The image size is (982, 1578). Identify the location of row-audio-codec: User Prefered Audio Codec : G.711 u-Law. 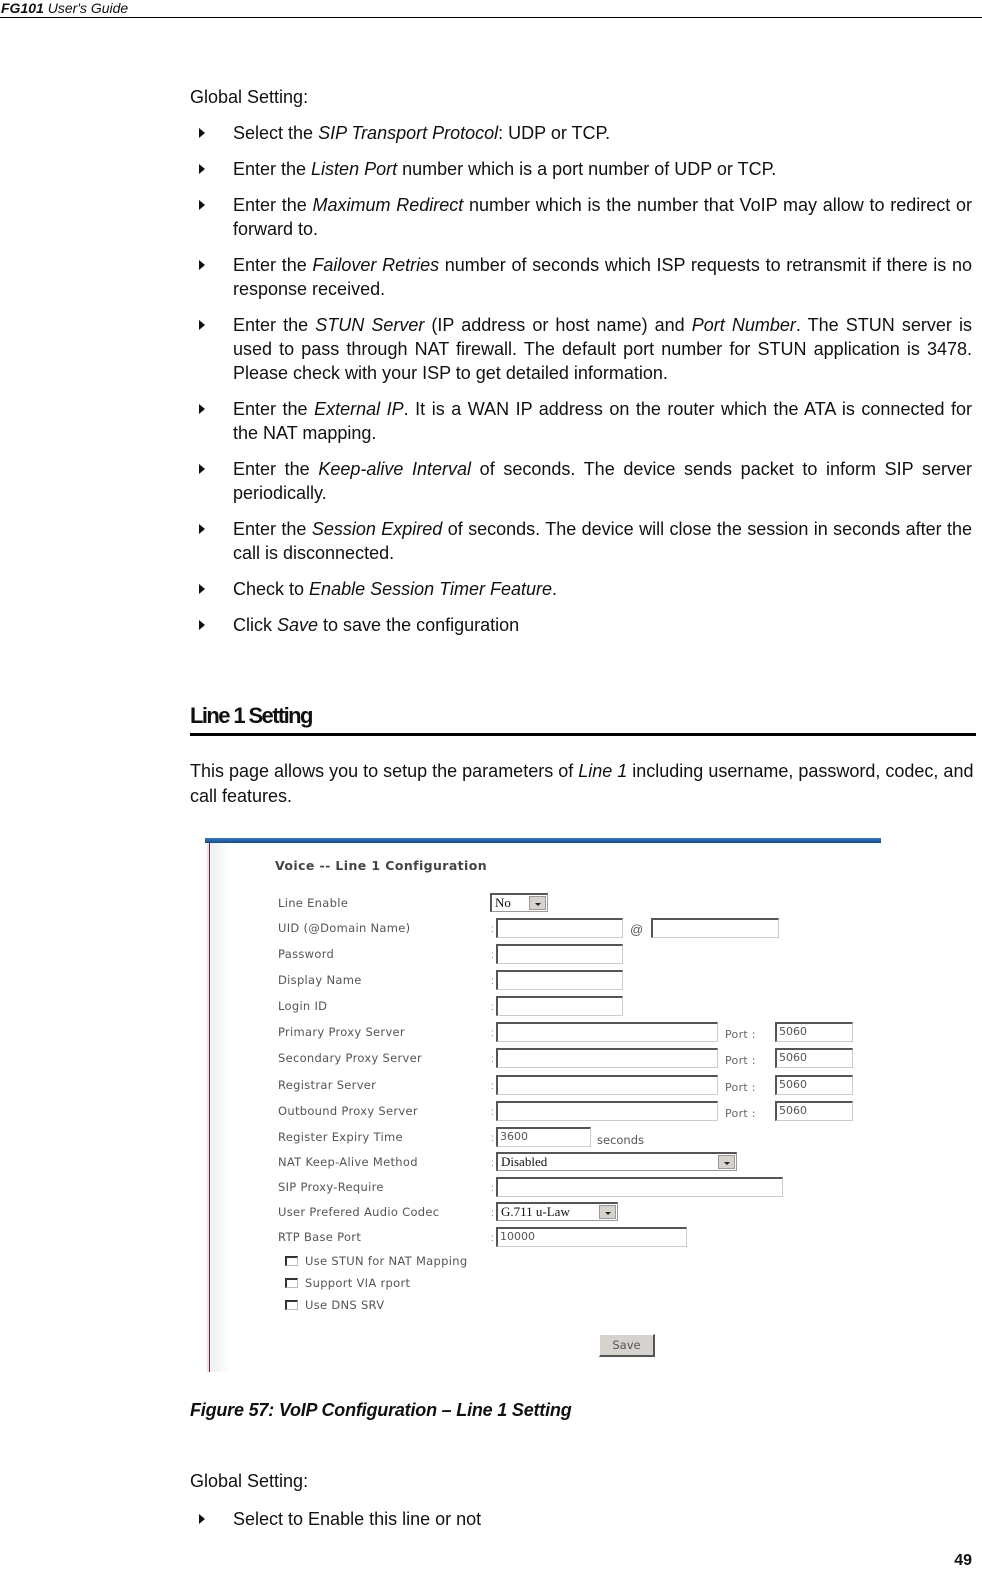
(578, 1213).